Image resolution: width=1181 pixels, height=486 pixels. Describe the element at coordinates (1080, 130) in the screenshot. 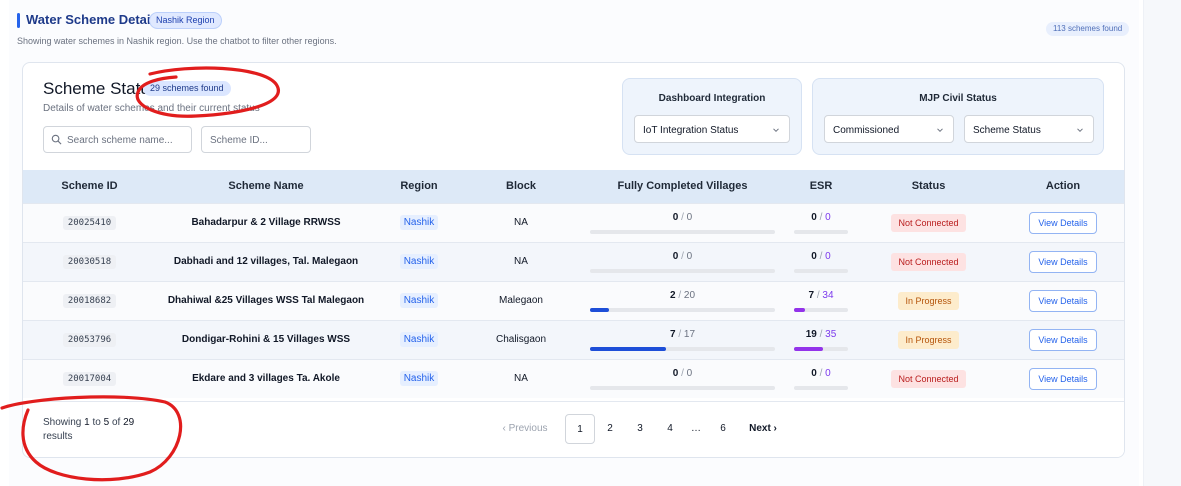

I see `chevron-down-icon` at that location.